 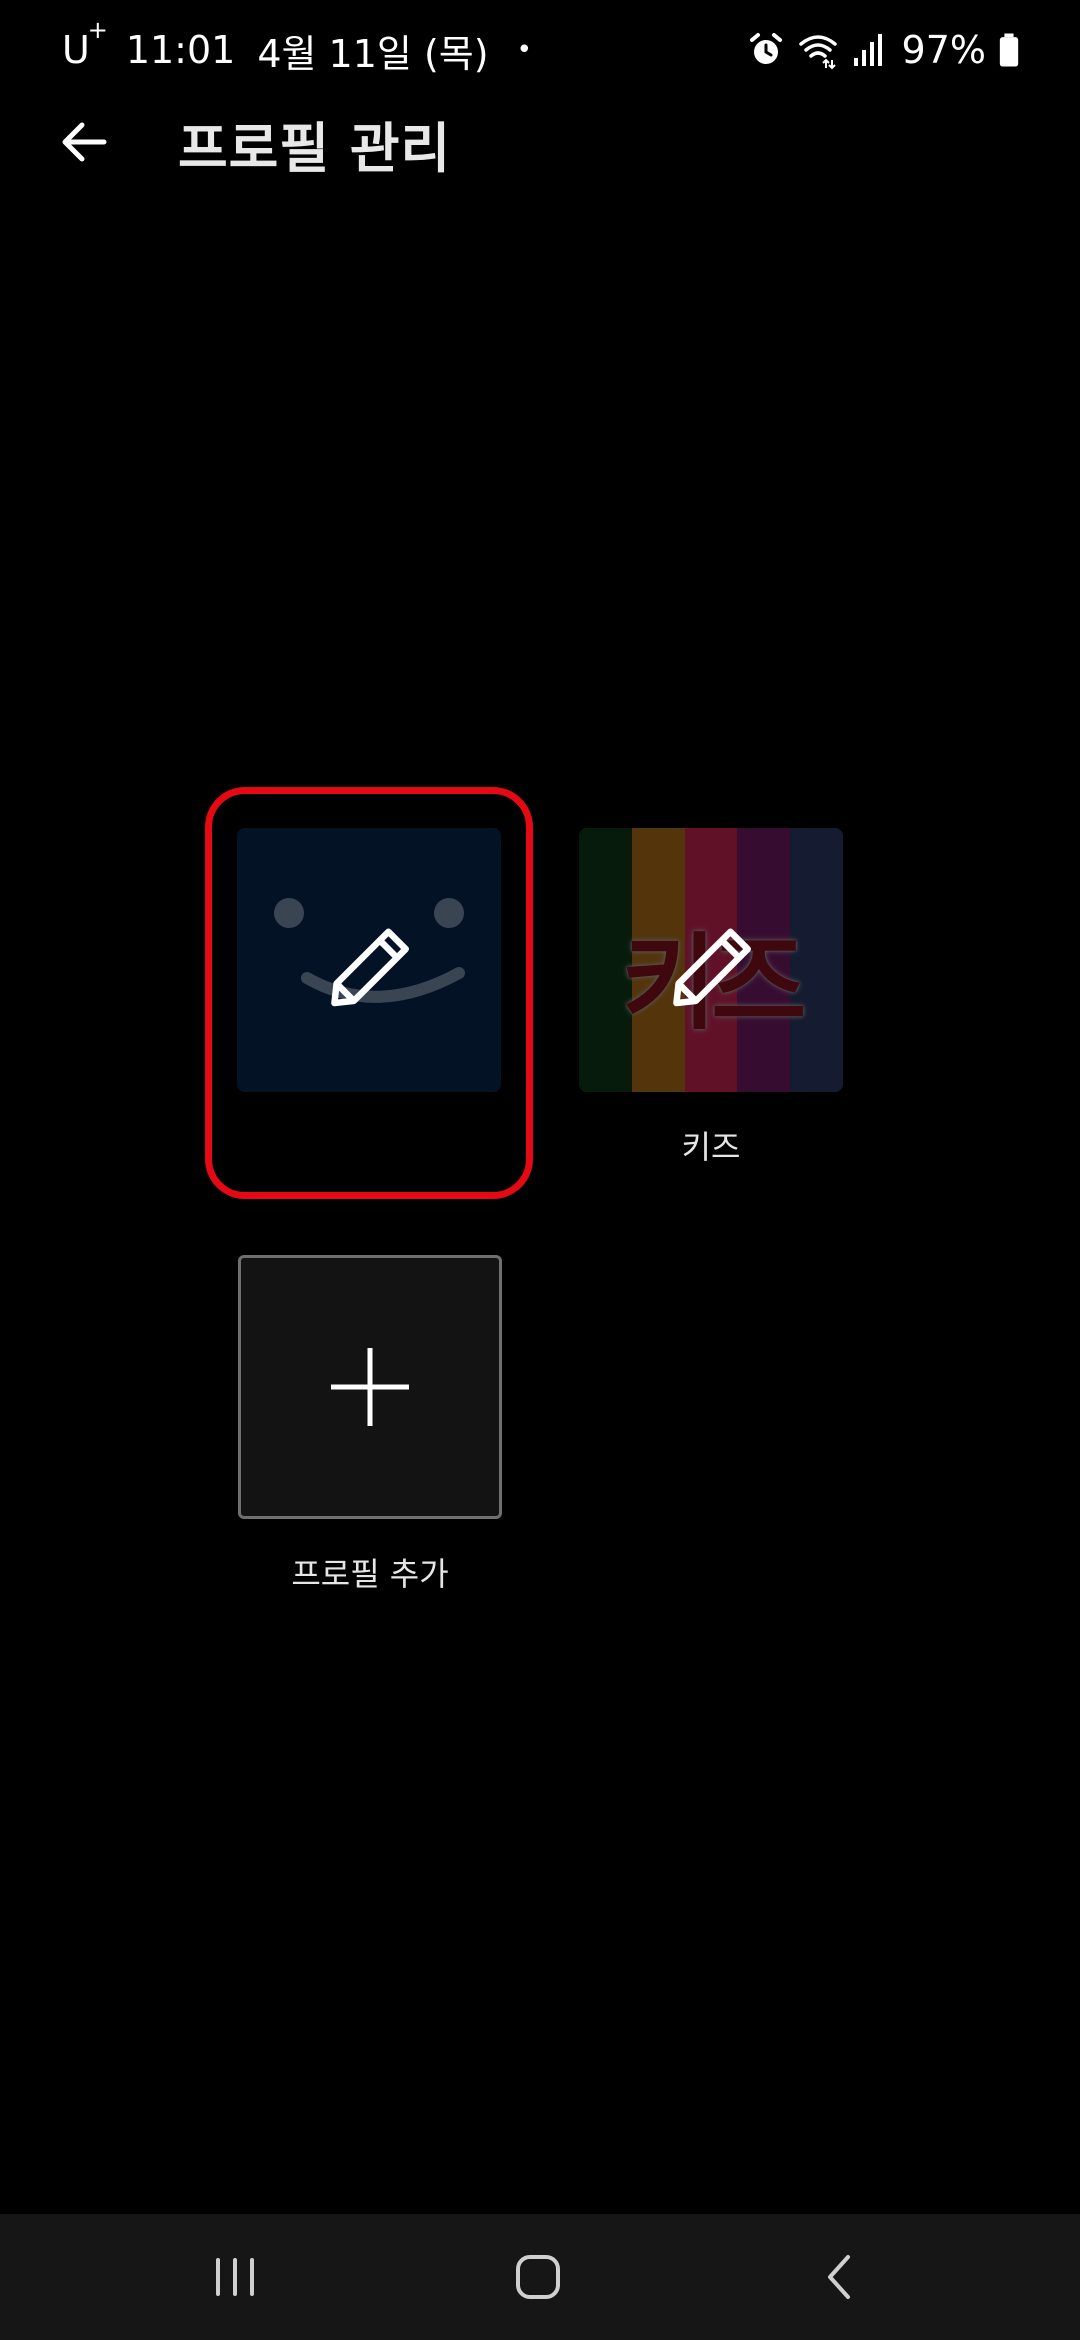 I want to click on recent-apps-icon, so click(x=235, y=2277).